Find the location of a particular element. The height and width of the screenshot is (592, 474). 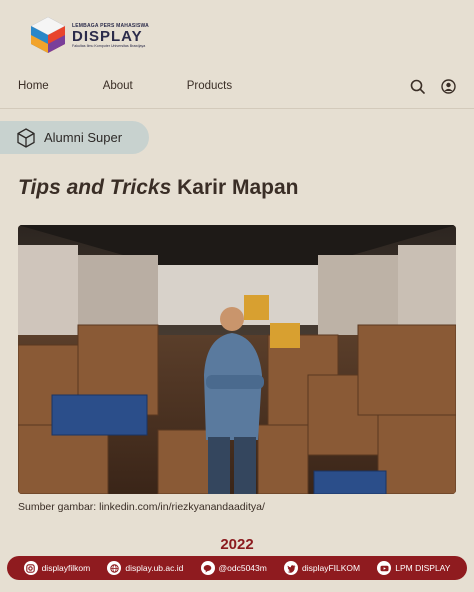

footer-instagram: displayfilkom is located at coordinates (57, 568).